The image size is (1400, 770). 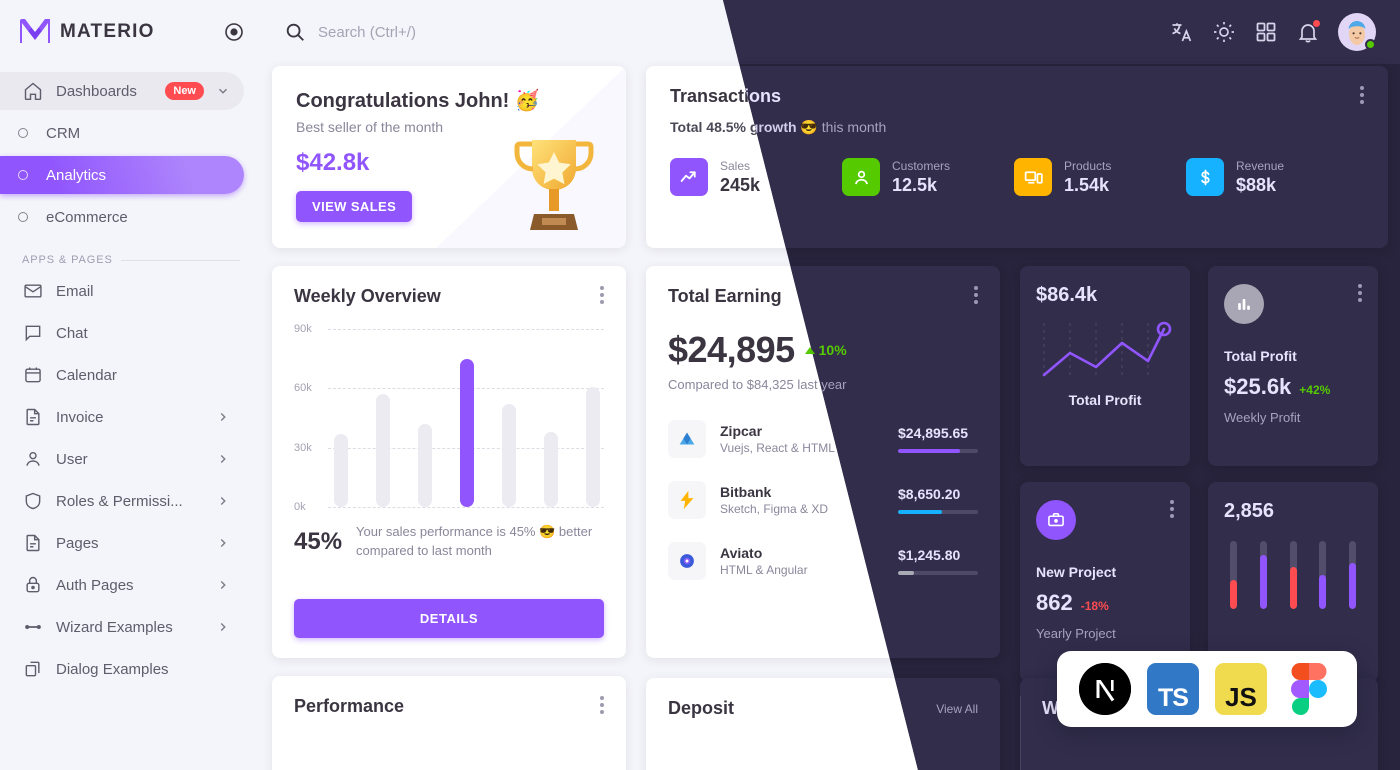 I want to click on sidebar-item-label: Pages, so click(x=77, y=543).